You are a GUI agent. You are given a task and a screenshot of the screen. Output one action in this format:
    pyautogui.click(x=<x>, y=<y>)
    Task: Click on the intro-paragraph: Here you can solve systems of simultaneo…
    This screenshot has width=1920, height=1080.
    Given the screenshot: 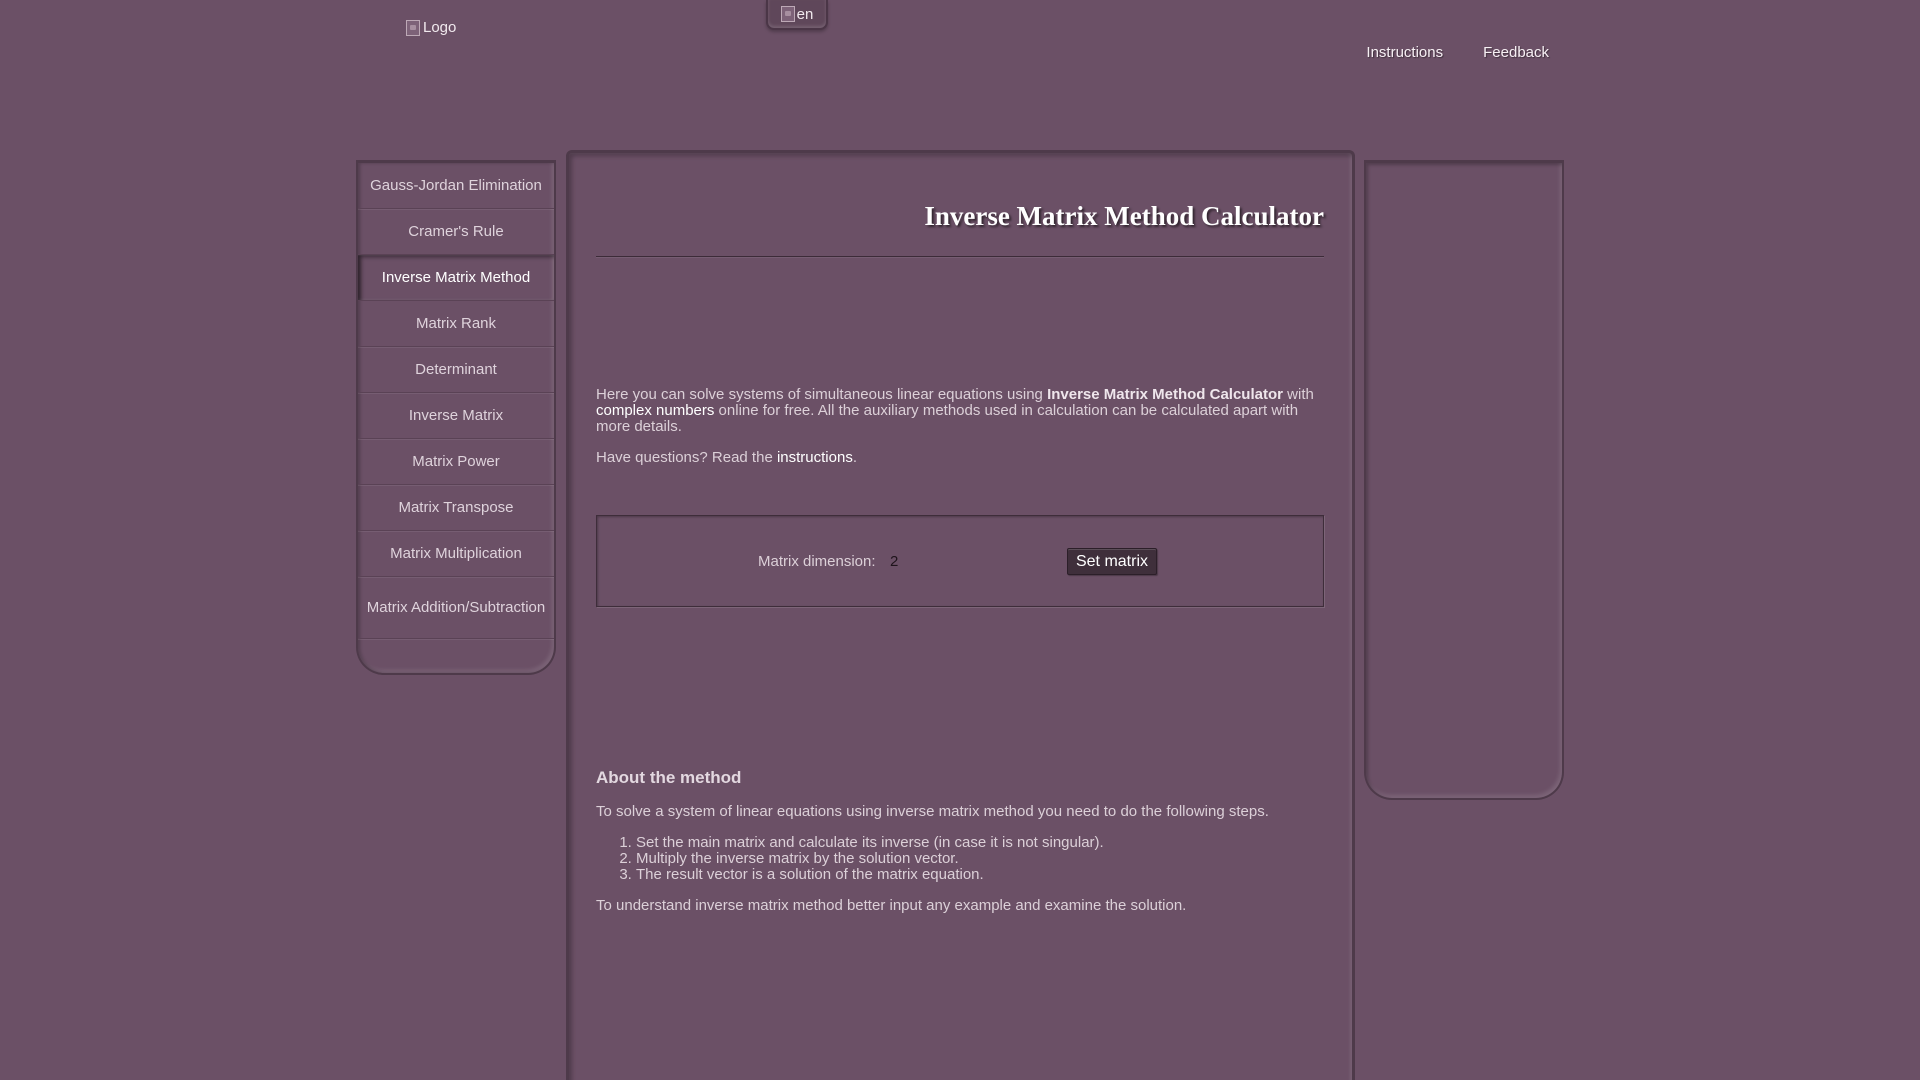 What is the action you would take?
    pyautogui.click(x=960, y=411)
    